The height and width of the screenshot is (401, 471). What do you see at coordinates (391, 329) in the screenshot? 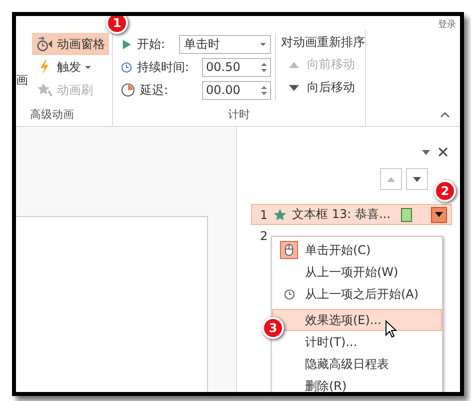
I see `mouse-cursor-icon` at bounding box center [391, 329].